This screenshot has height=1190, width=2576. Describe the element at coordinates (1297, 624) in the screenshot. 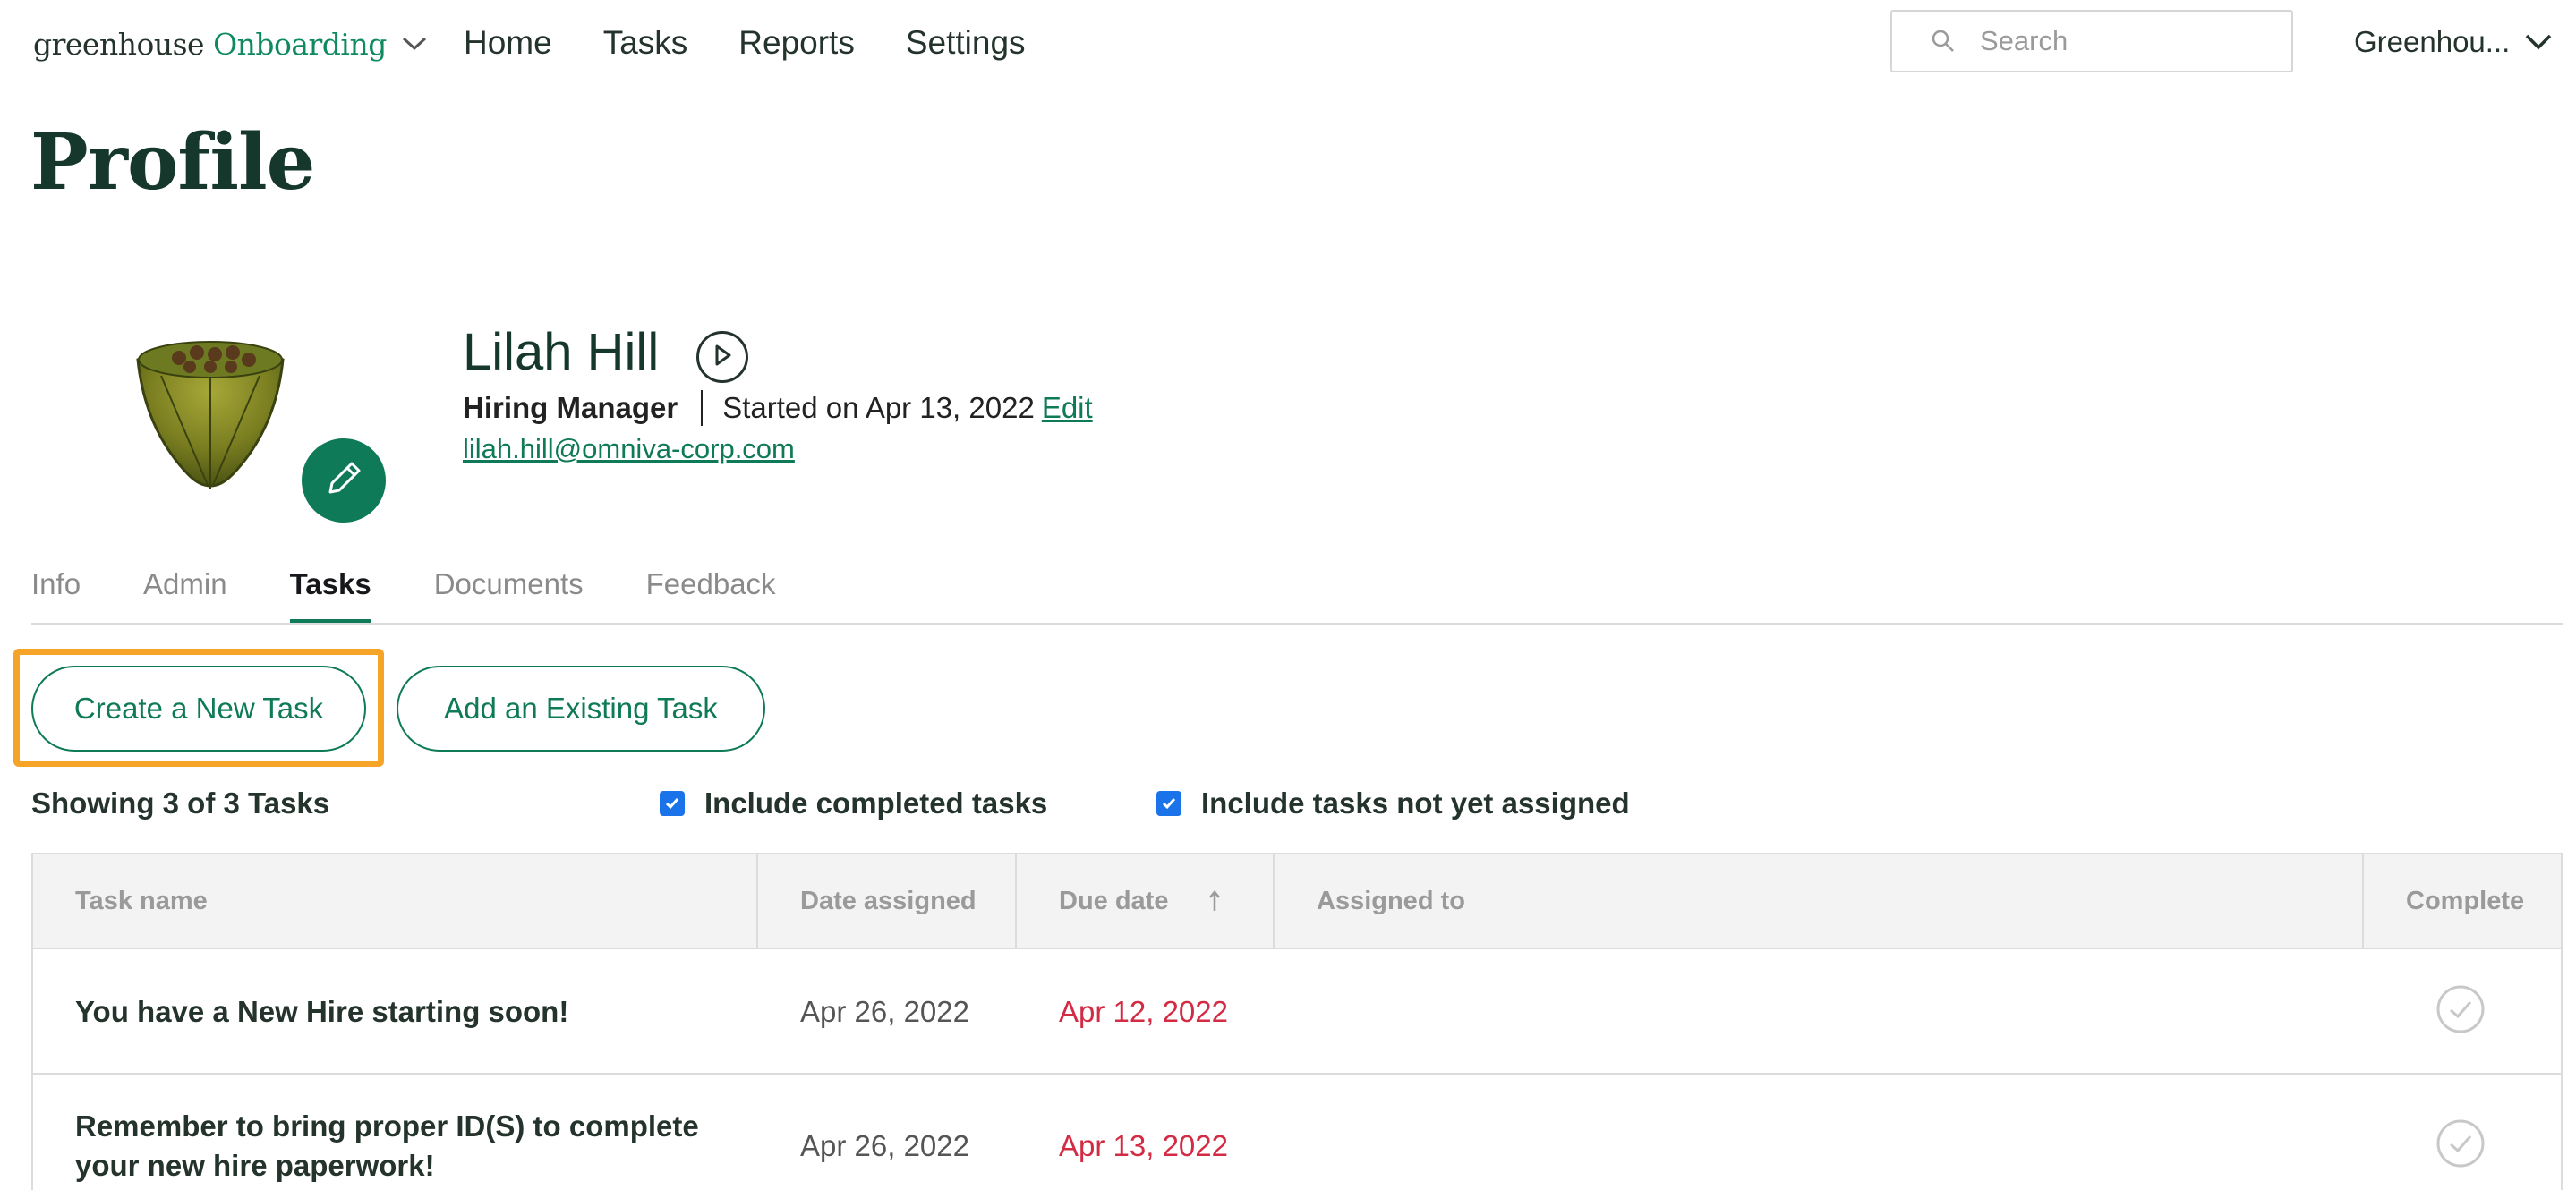

I see `tabs-divider` at that location.